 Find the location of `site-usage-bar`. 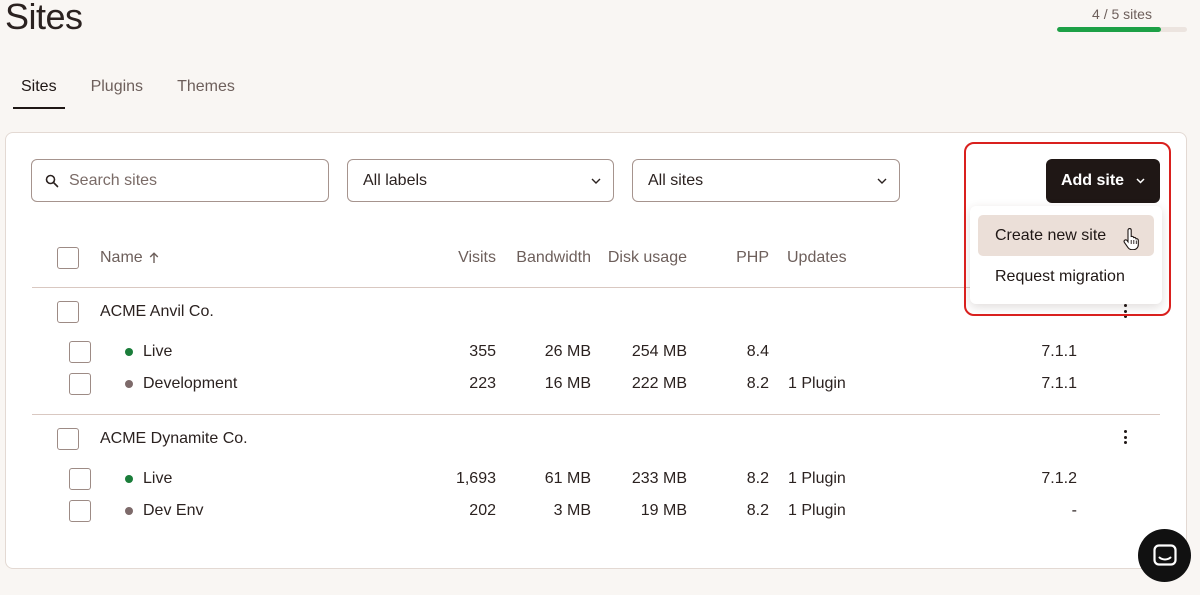

site-usage-bar is located at coordinates (1122, 29).